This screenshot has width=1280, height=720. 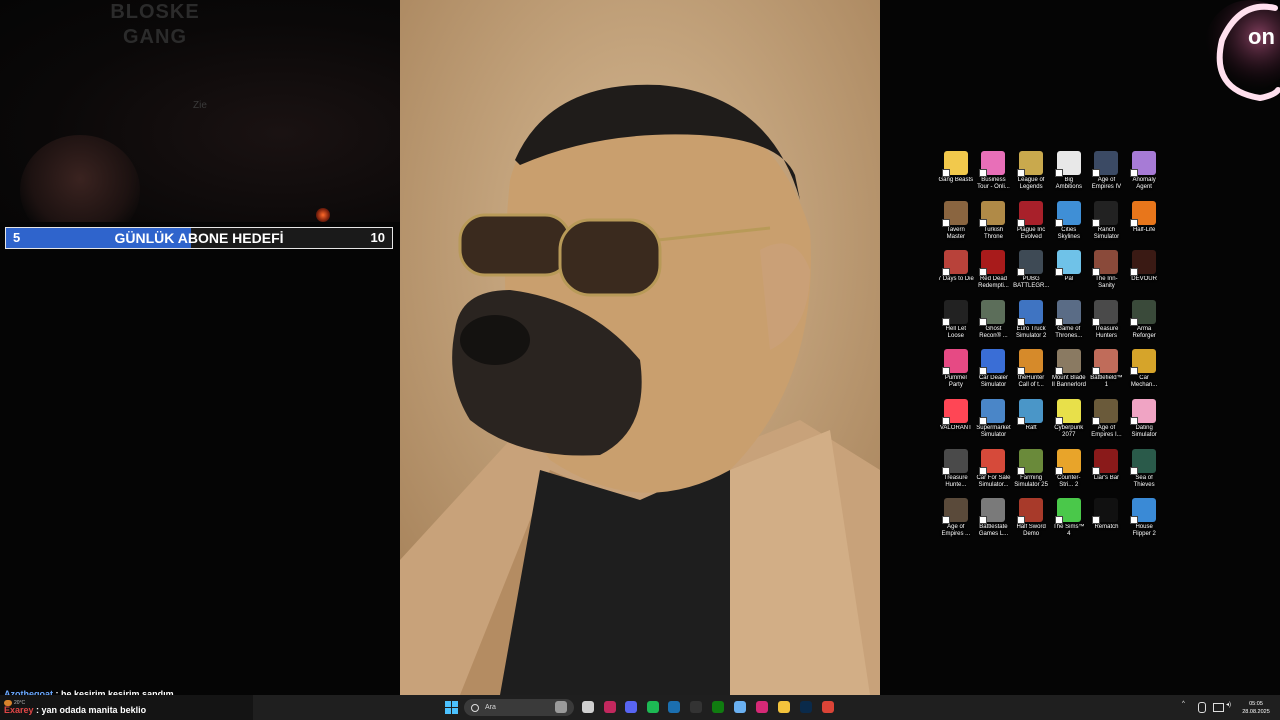 What do you see at coordinates (955, 332) in the screenshot?
I see `desktop-icon-label: Hell Let Loose` at bounding box center [955, 332].